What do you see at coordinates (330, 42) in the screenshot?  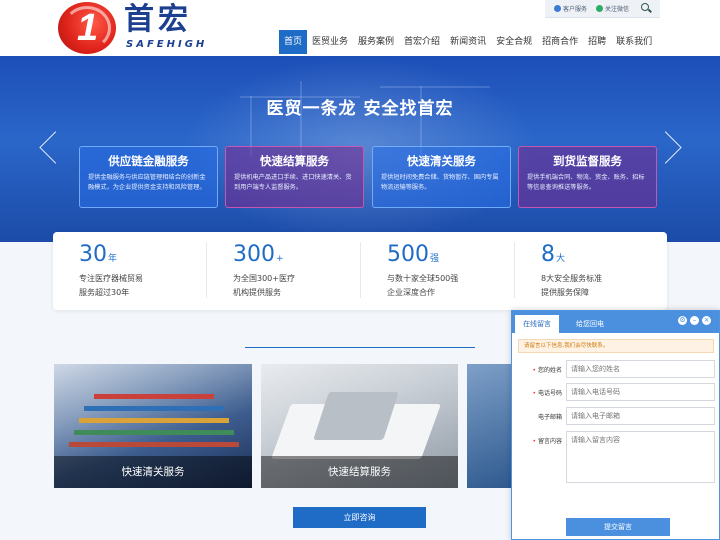 I see `nav-medical-trade: 医贸业务` at bounding box center [330, 42].